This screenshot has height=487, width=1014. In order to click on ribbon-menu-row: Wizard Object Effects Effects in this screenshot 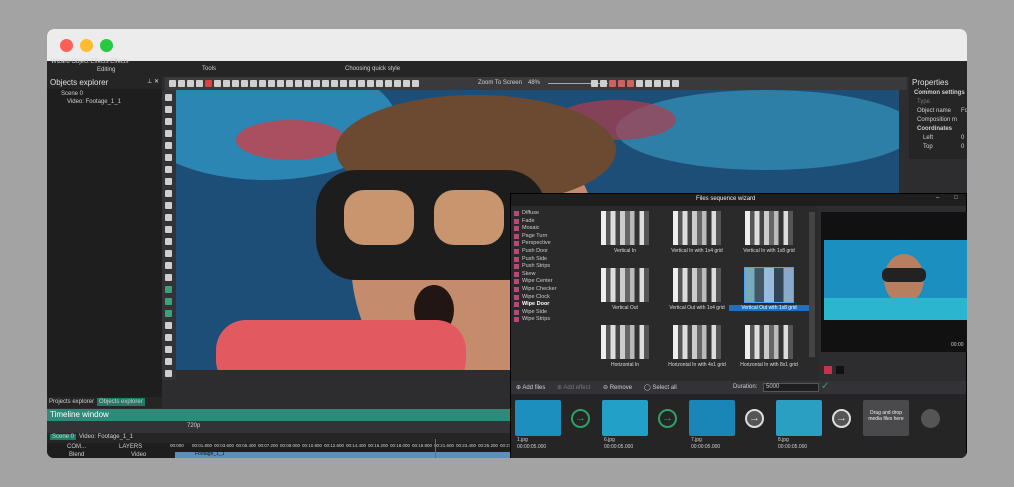, I will do `click(89, 62)`.